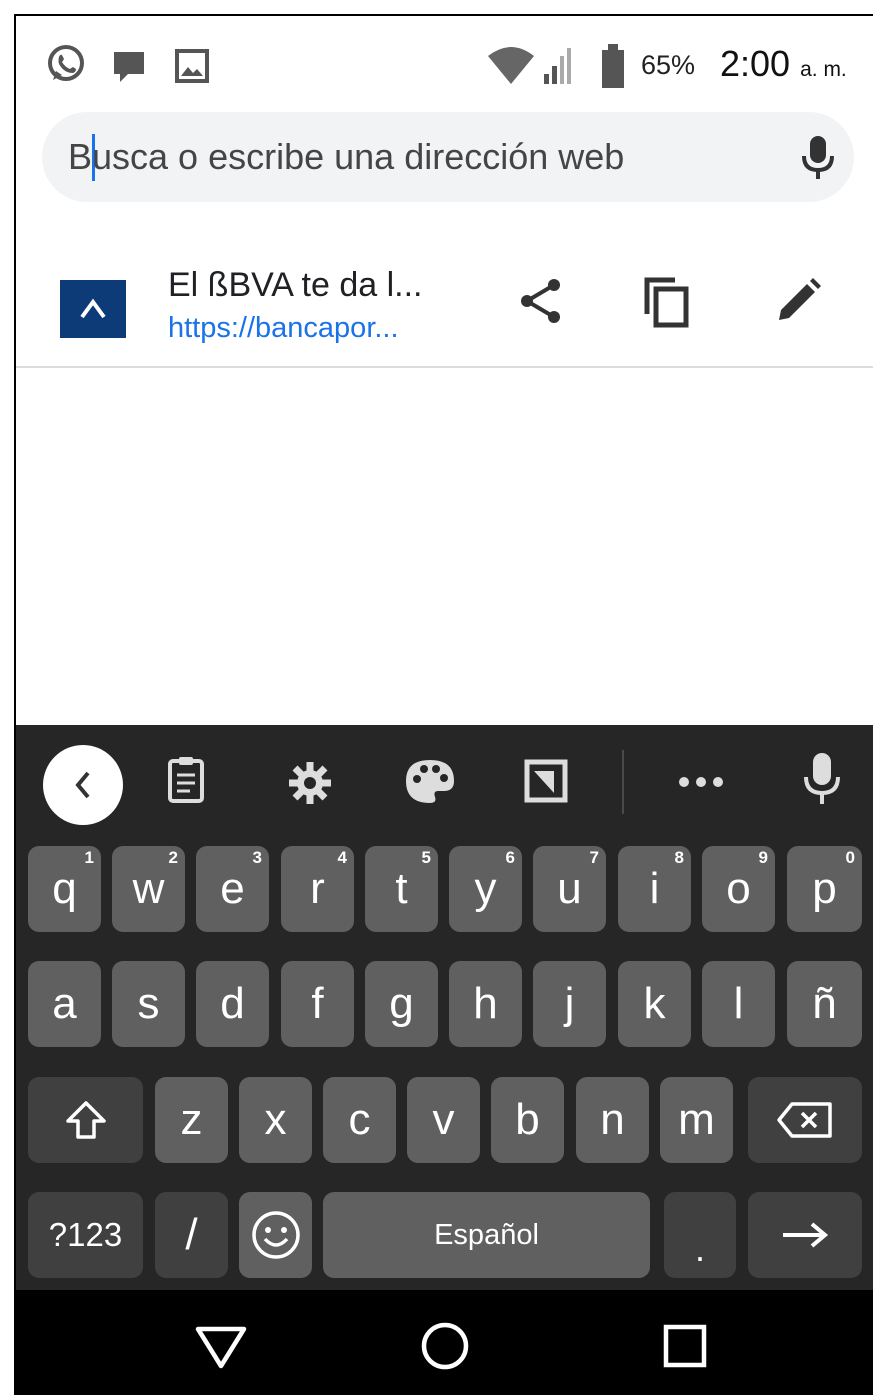  I want to click on battery-percent: 65%, so click(668, 65).